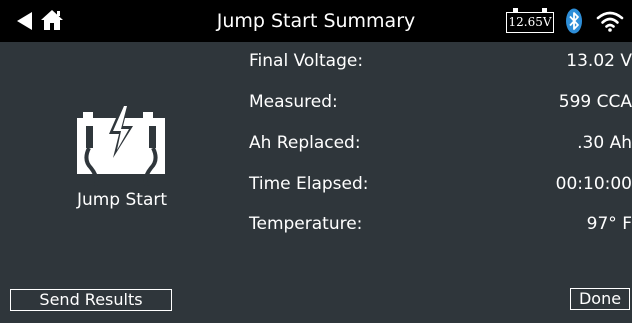  What do you see at coordinates (309, 184) in the screenshot?
I see `result-label: Time Elapsed:` at bounding box center [309, 184].